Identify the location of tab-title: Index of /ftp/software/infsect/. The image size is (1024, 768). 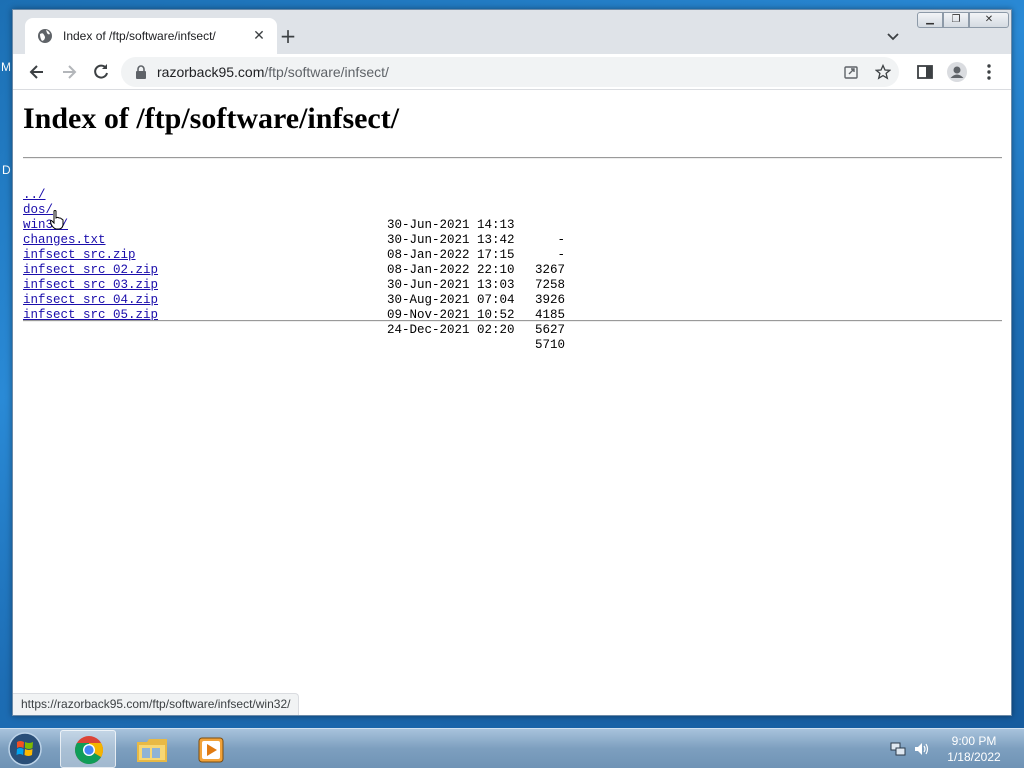
(139, 36).